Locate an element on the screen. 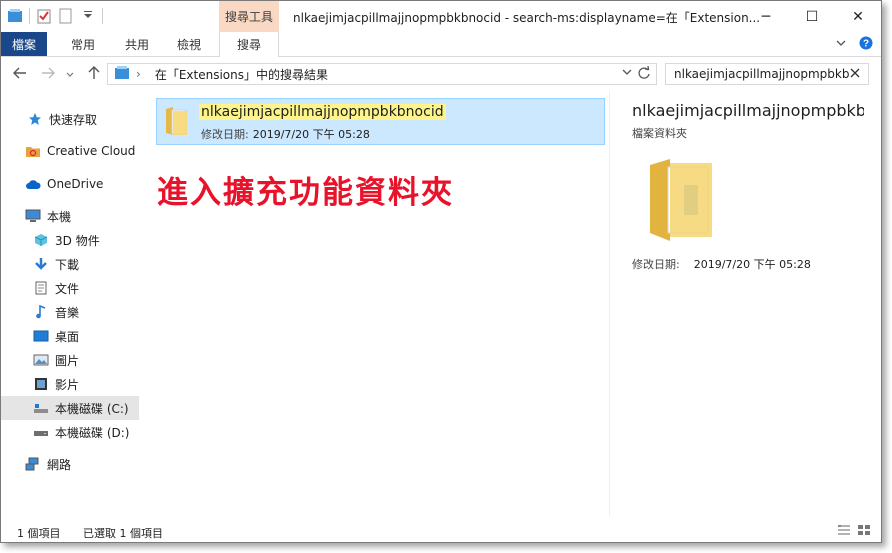  minimize-button: ─ is located at coordinates (766, 16).